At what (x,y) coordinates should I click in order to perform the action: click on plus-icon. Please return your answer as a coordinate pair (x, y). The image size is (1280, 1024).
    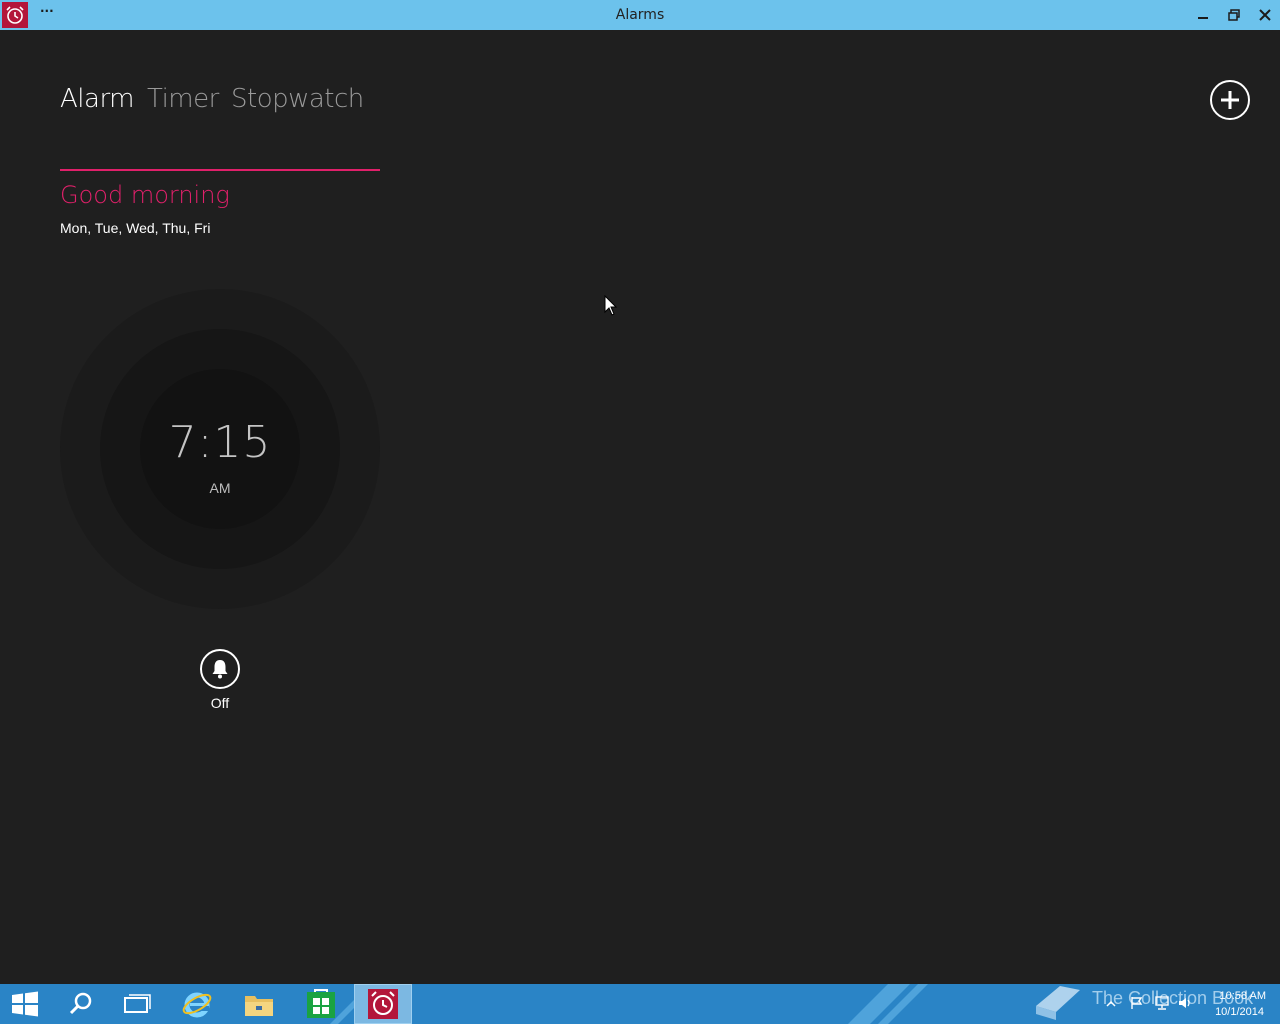
    Looking at the image, I should click on (1230, 100).